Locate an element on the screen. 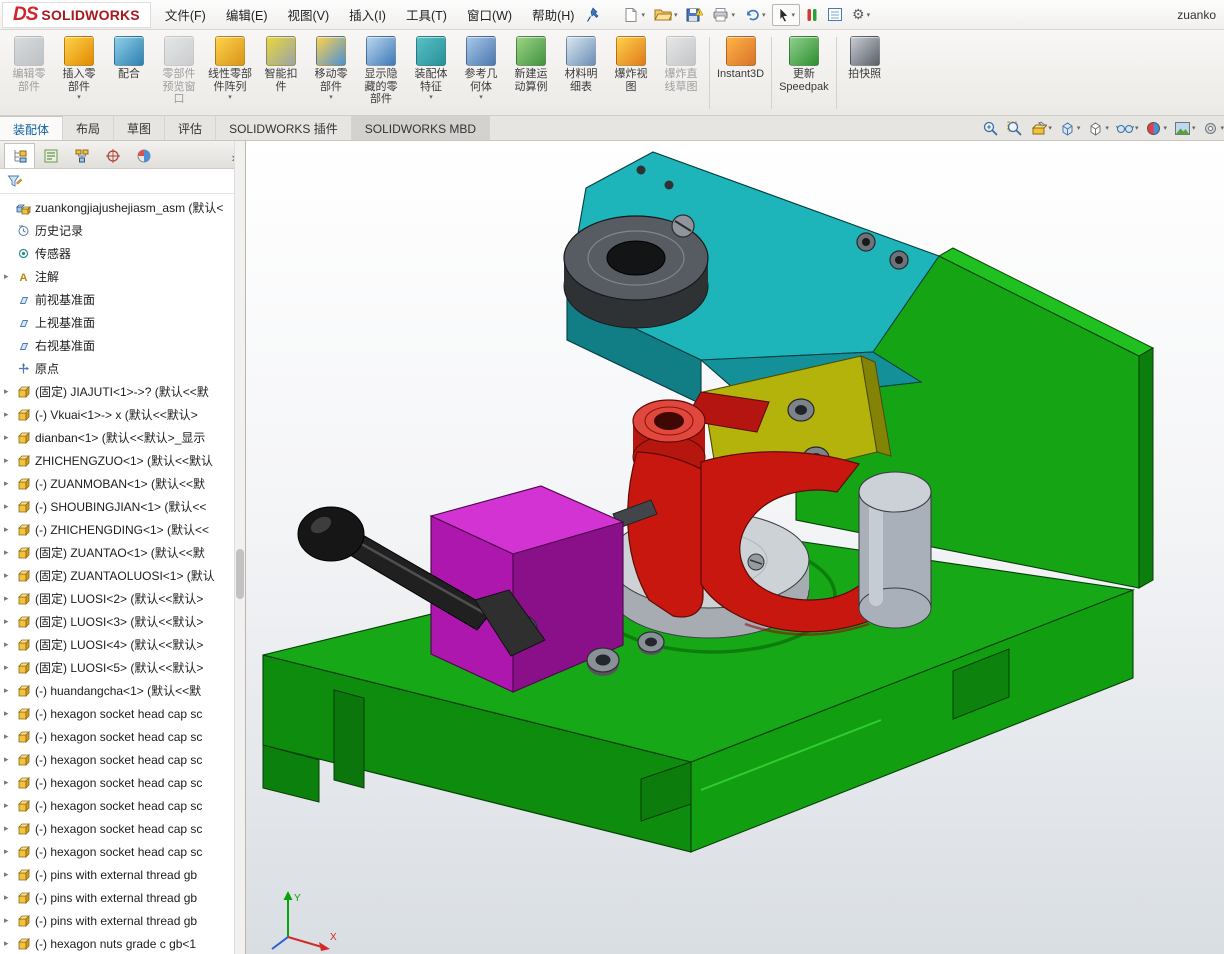 This screenshot has width=1224, height=954. menu-item: 文件(F) is located at coordinates (185, 14).